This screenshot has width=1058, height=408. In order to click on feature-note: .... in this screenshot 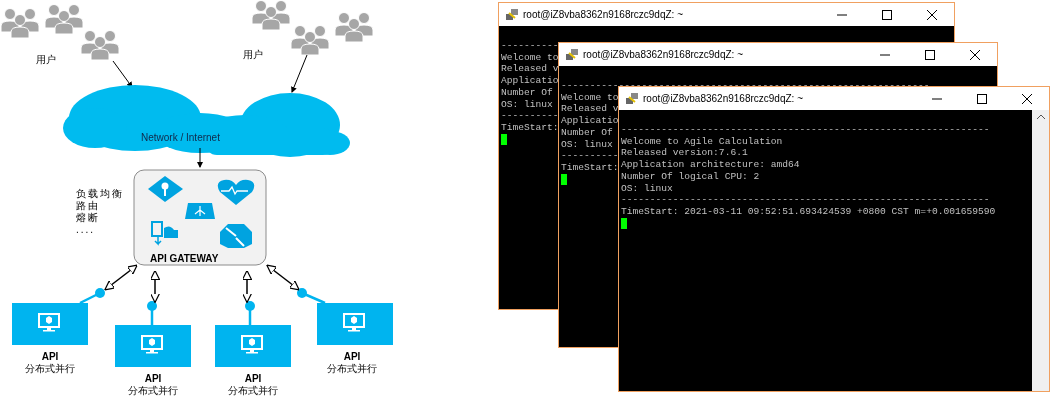, I will do `click(86, 229)`.